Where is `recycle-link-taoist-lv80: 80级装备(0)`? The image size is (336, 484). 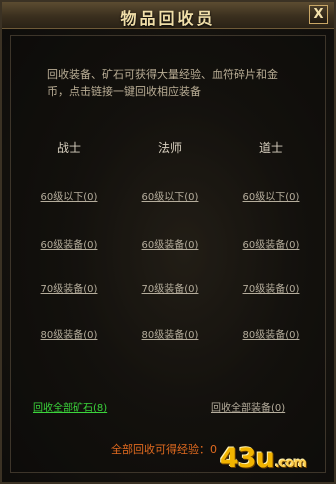 recycle-link-taoist-lv80: 80级装备(0) is located at coordinates (271, 333).